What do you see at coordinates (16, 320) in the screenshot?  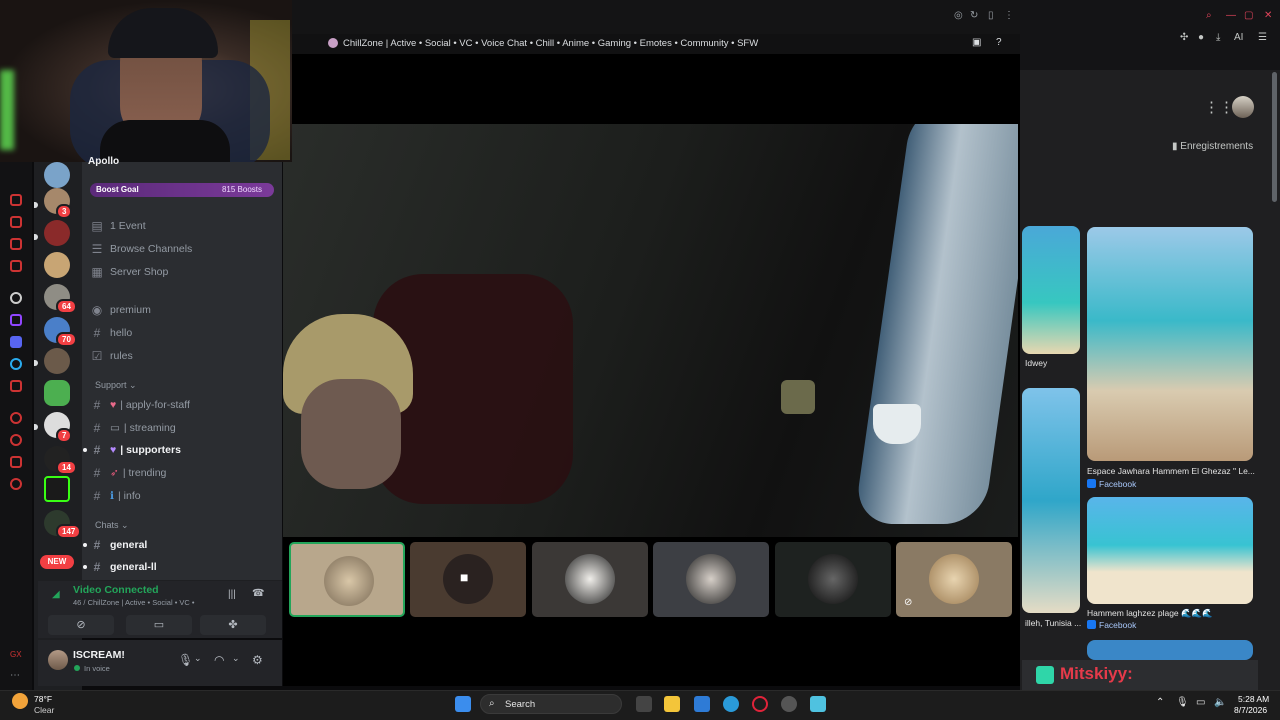 I see `twitch-icon` at bounding box center [16, 320].